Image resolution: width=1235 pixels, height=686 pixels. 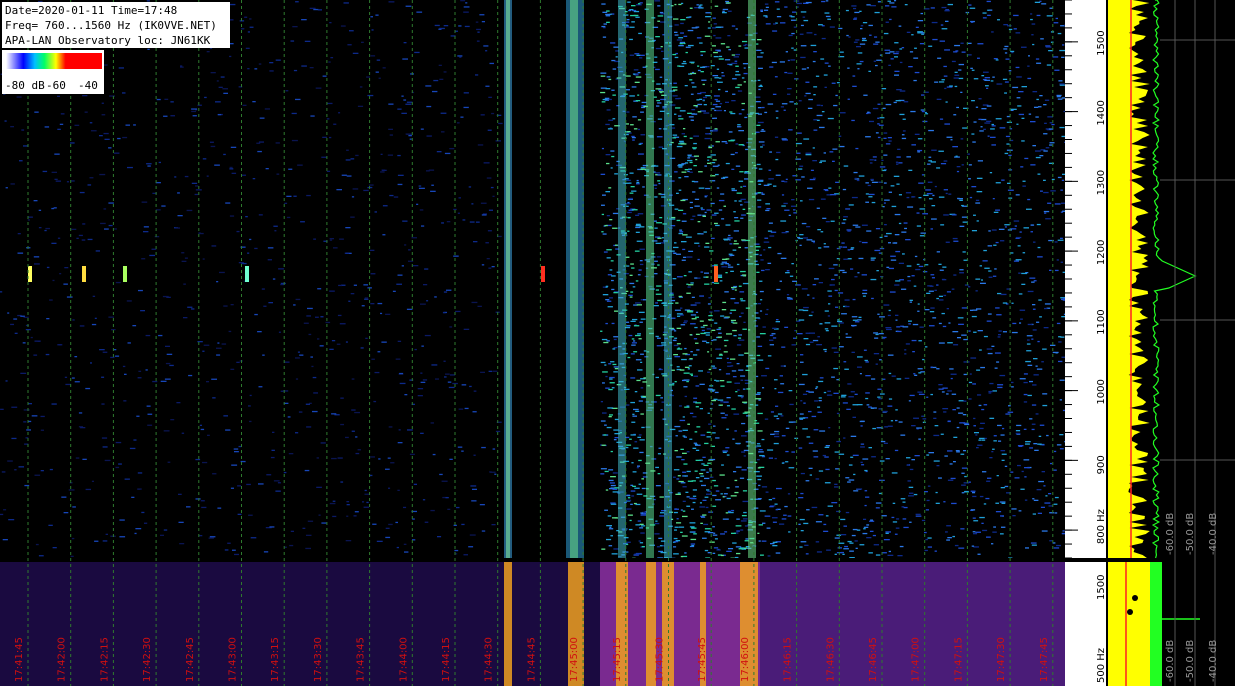 What do you see at coordinates (1044, 659) in the screenshot?
I see `time-label: 17:47:45` at bounding box center [1044, 659].